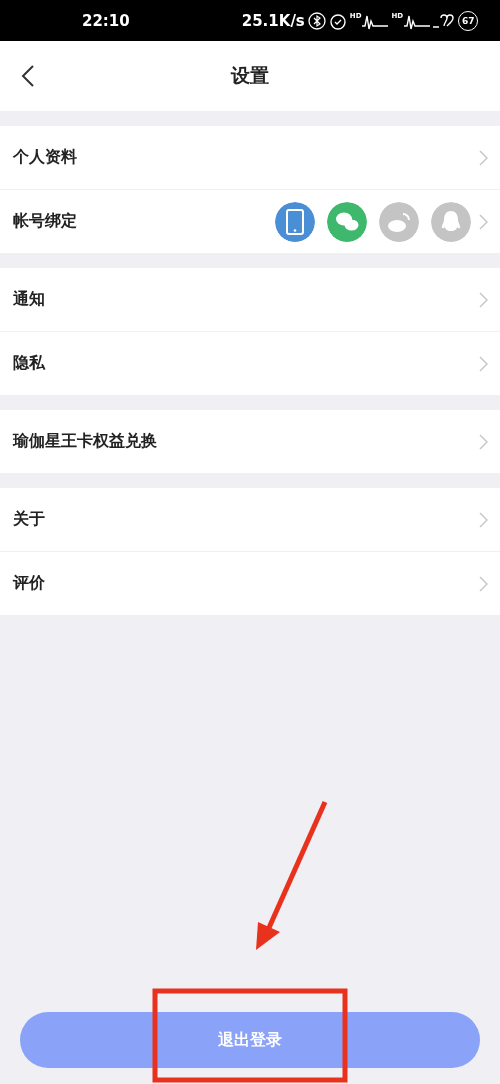  Describe the element at coordinates (250, 75) in the screenshot. I see `page-title: 设置` at that location.